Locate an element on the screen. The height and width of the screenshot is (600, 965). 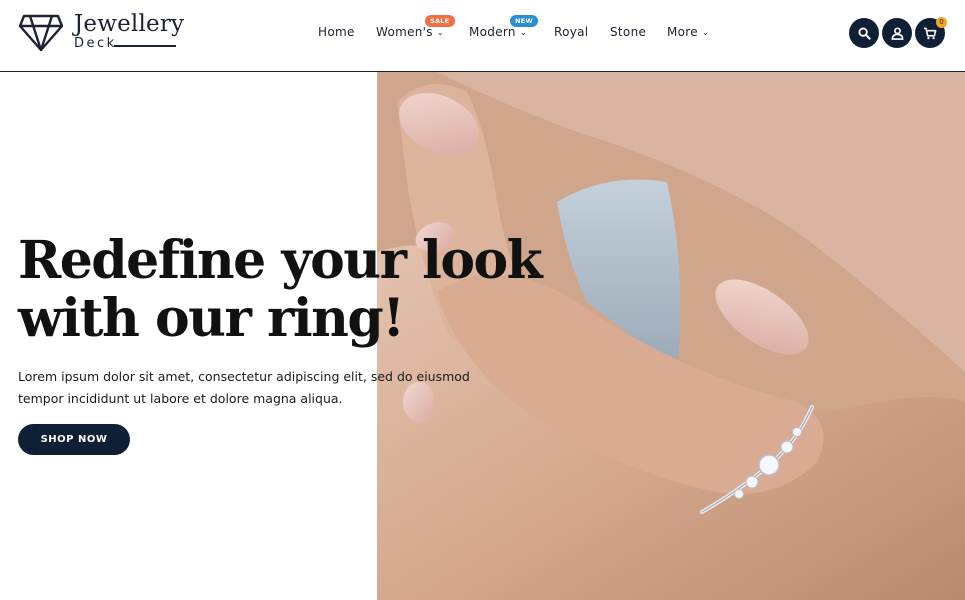
brand-underline is located at coordinates (145, 46).